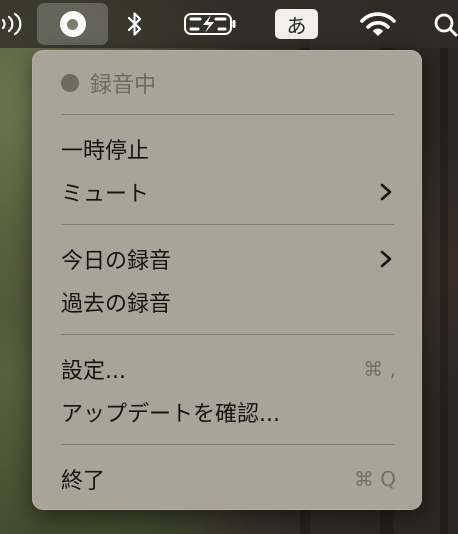 This screenshot has width=458, height=534. I want to click on spotlight-search-icon, so click(445, 24).